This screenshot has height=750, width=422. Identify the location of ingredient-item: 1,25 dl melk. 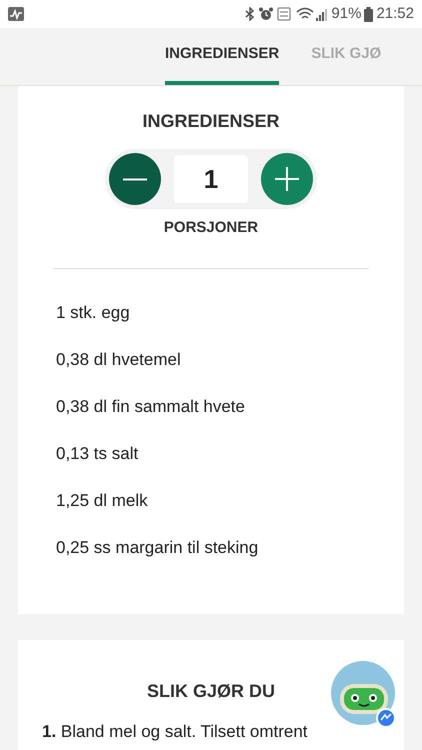
(102, 500).